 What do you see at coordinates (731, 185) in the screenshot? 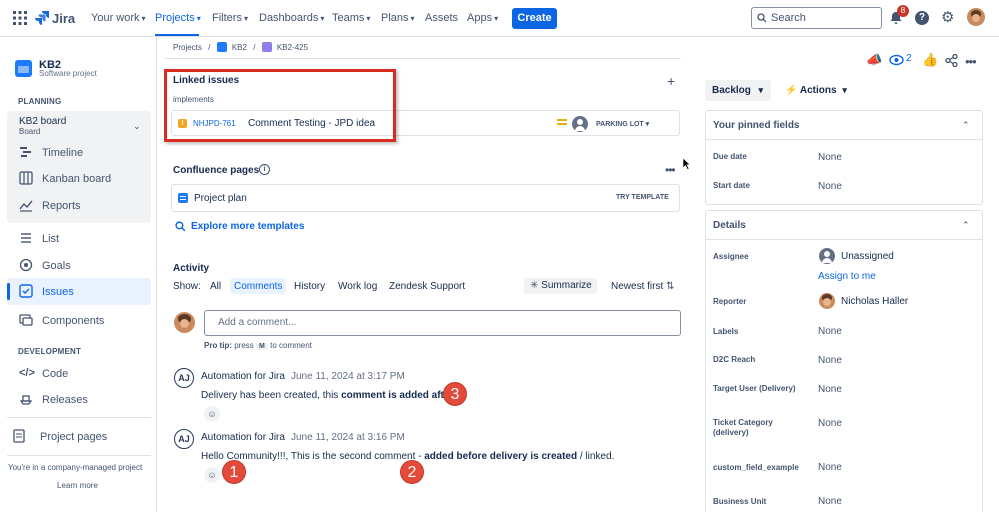
I see `field-label: Start date` at bounding box center [731, 185].